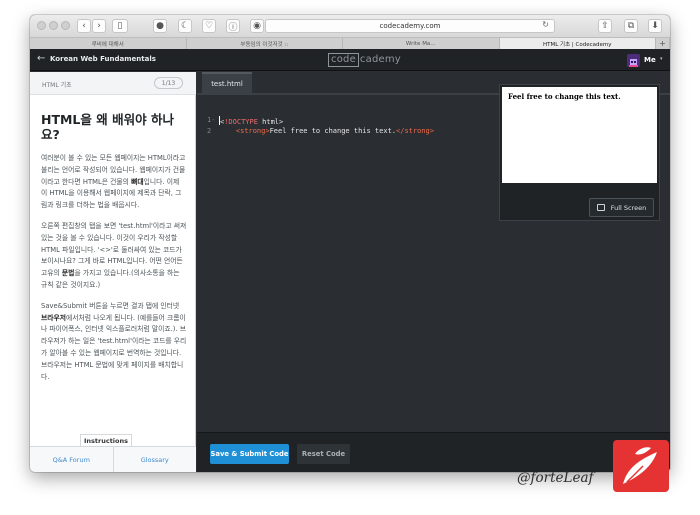 This screenshot has height=515, width=700. What do you see at coordinates (433, 452) in the screenshot?
I see `editor-action-bar: Save & Submit Code Reset Code` at bounding box center [433, 452].